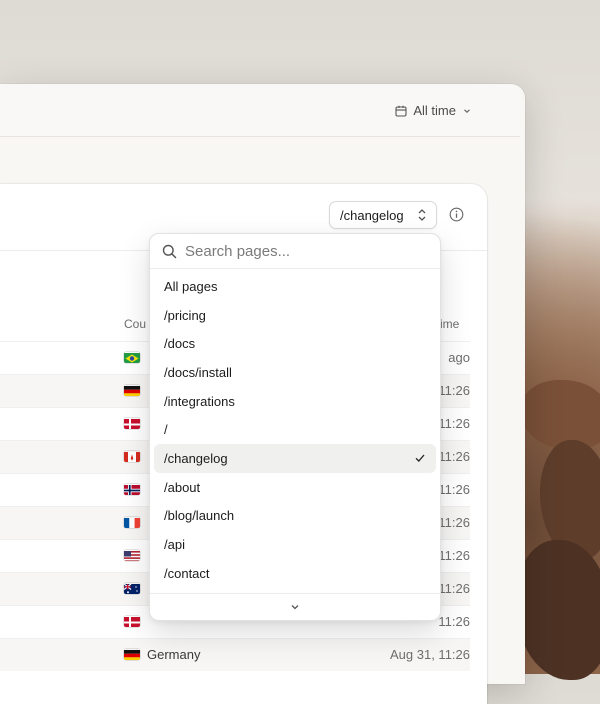  What do you see at coordinates (295, 487) in the screenshot?
I see `page-option-about: /about` at bounding box center [295, 487].